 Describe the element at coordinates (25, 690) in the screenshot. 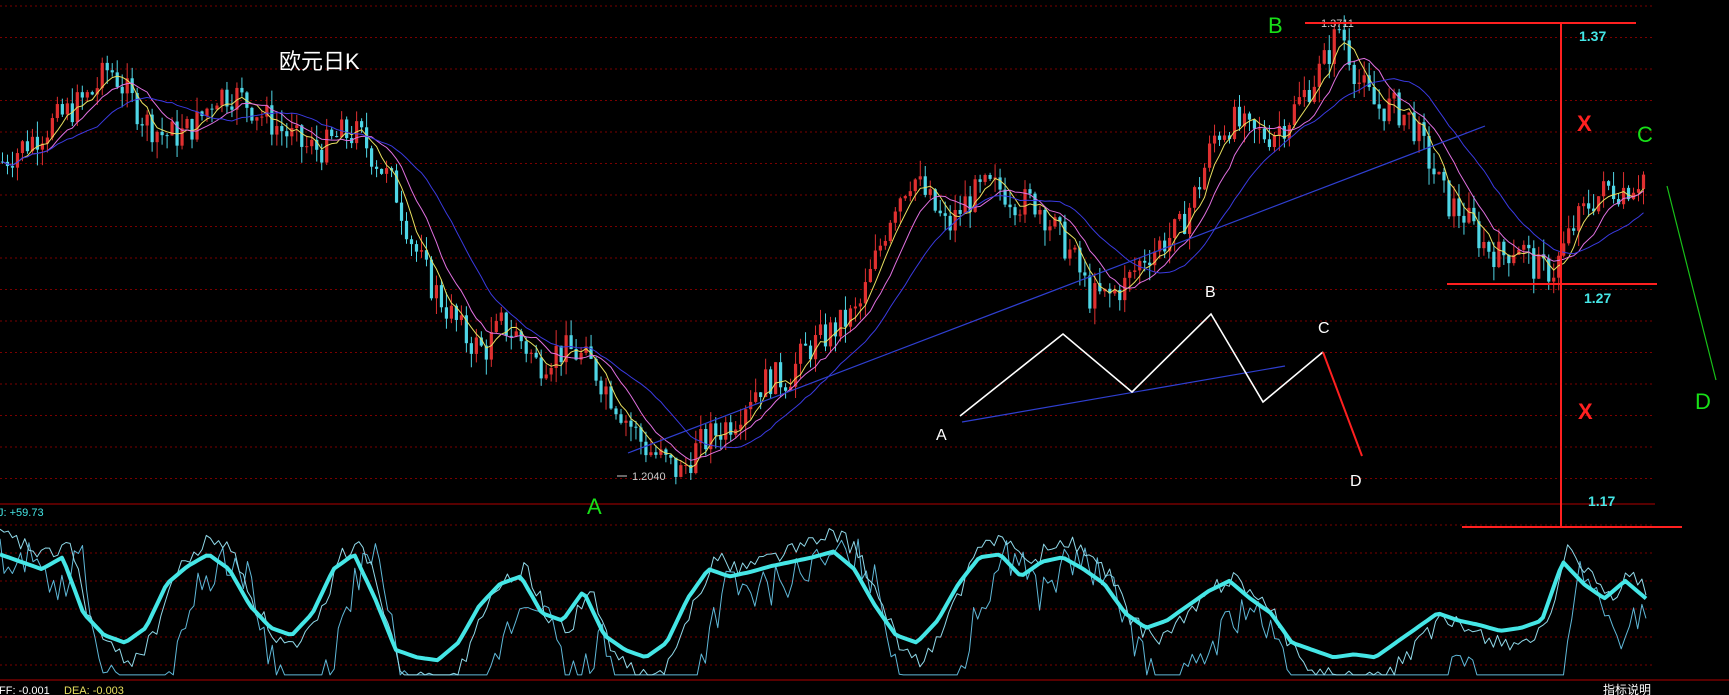

I see `indicator-diff-value: DIFF: -0.001` at that location.